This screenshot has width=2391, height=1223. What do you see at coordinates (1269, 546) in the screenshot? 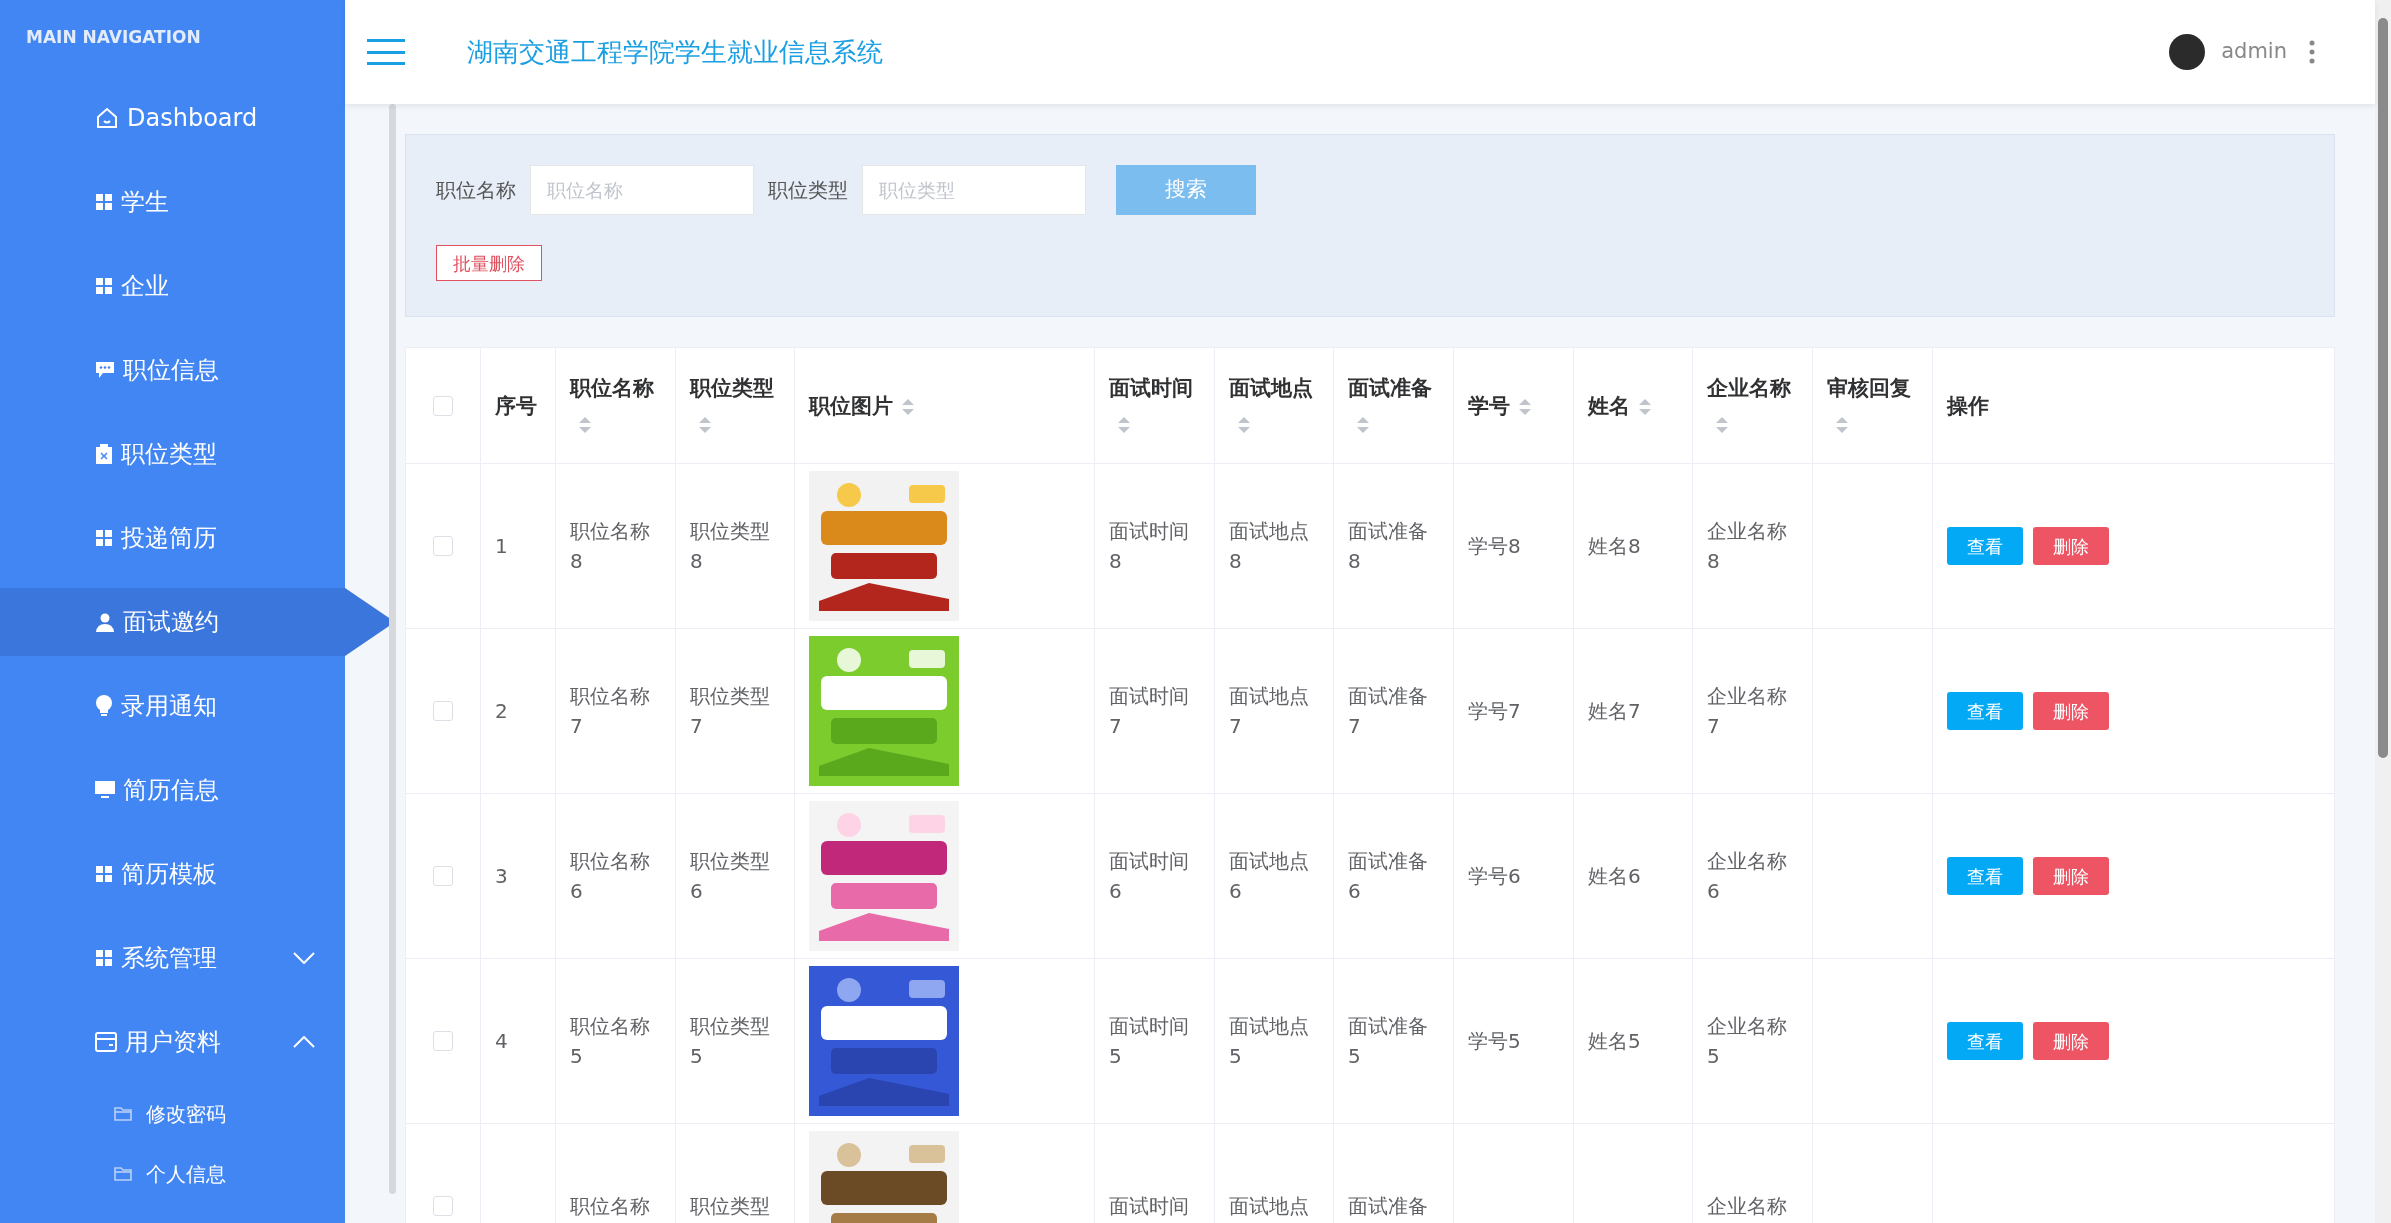
I see `table-cell-text: 面试地点8` at bounding box center [1269, 546].